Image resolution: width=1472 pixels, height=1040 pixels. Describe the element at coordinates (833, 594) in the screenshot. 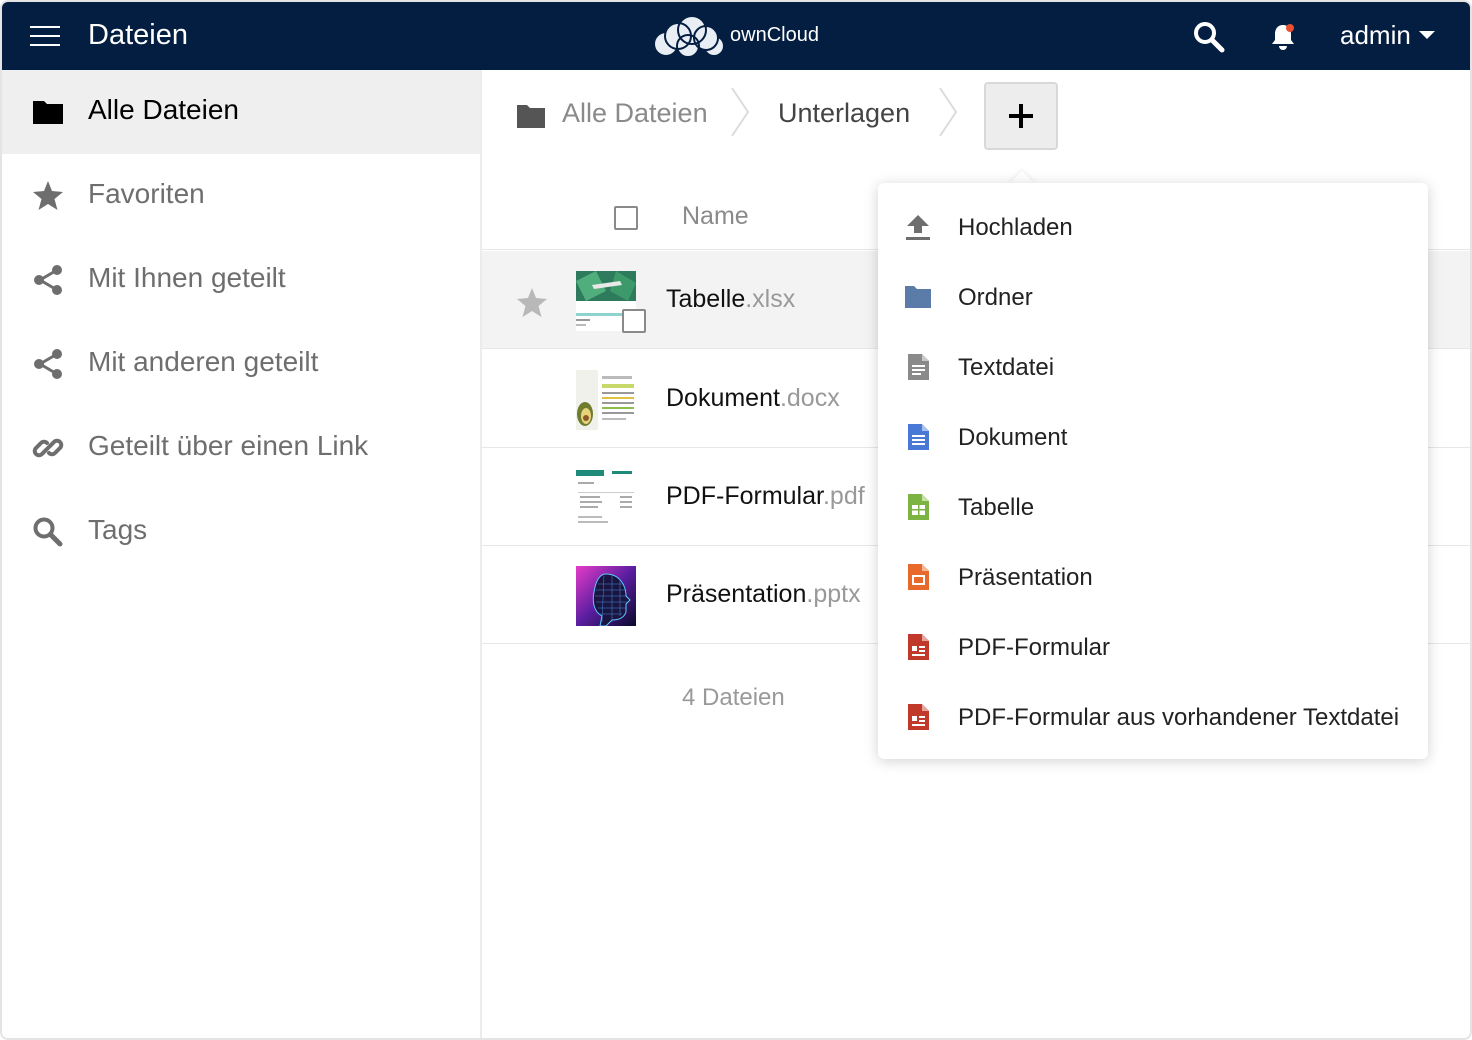

I see `file-extension: .pptx` at that location.